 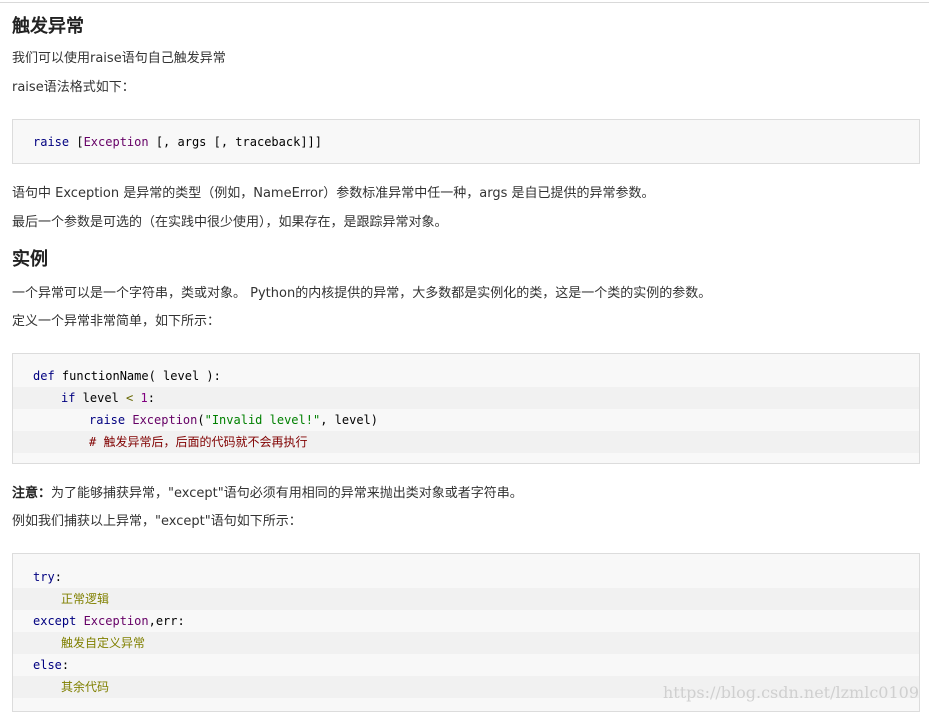 I want to click on intro-text-1: 我们可以使用raise语句自己触发异常, so click(x=119, y=58).